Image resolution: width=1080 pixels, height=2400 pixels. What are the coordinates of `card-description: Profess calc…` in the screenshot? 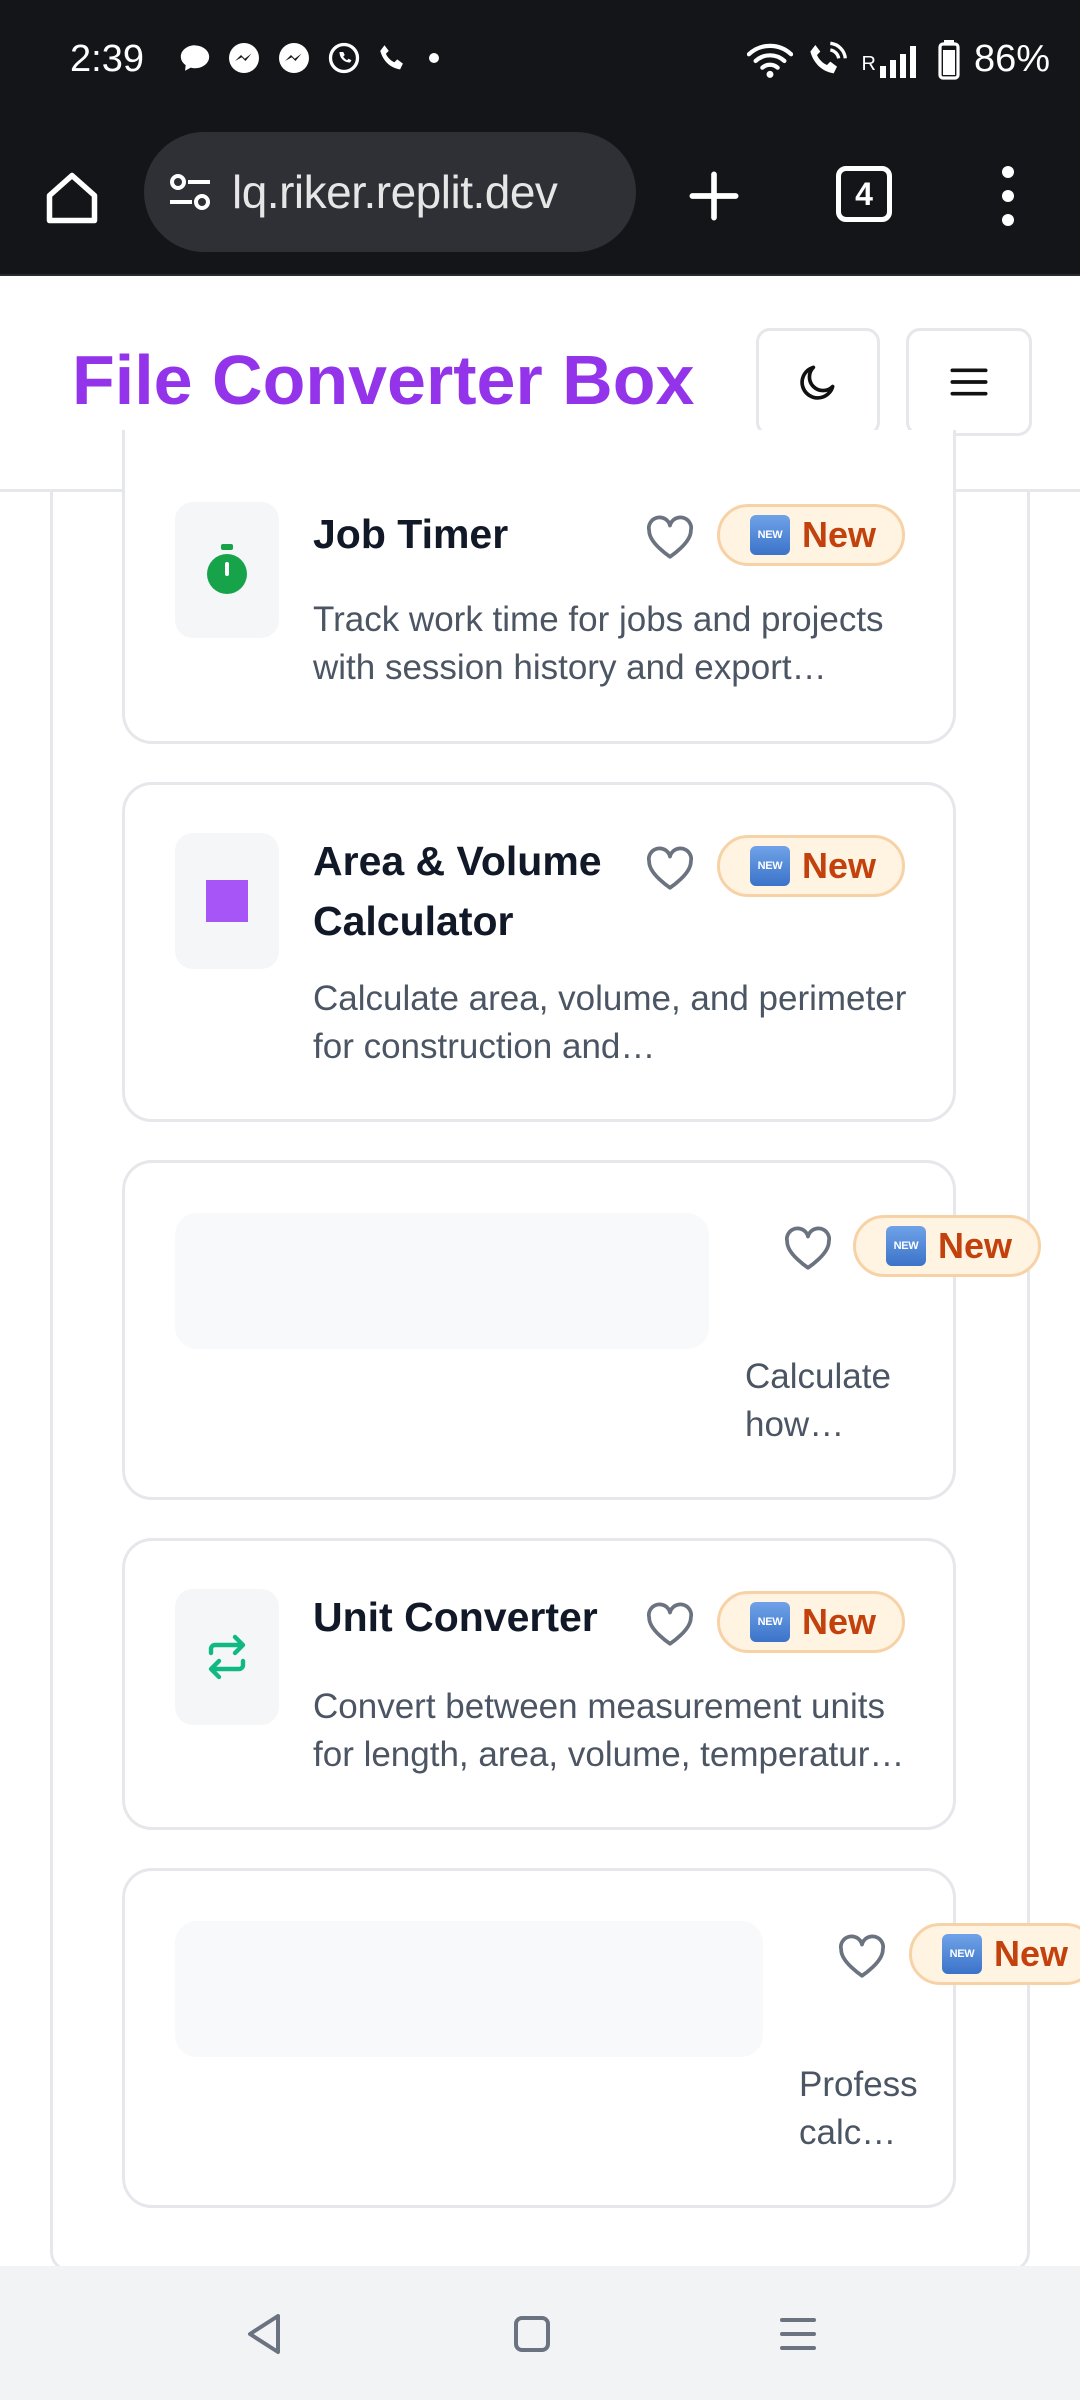 It's located at (858, 2108).